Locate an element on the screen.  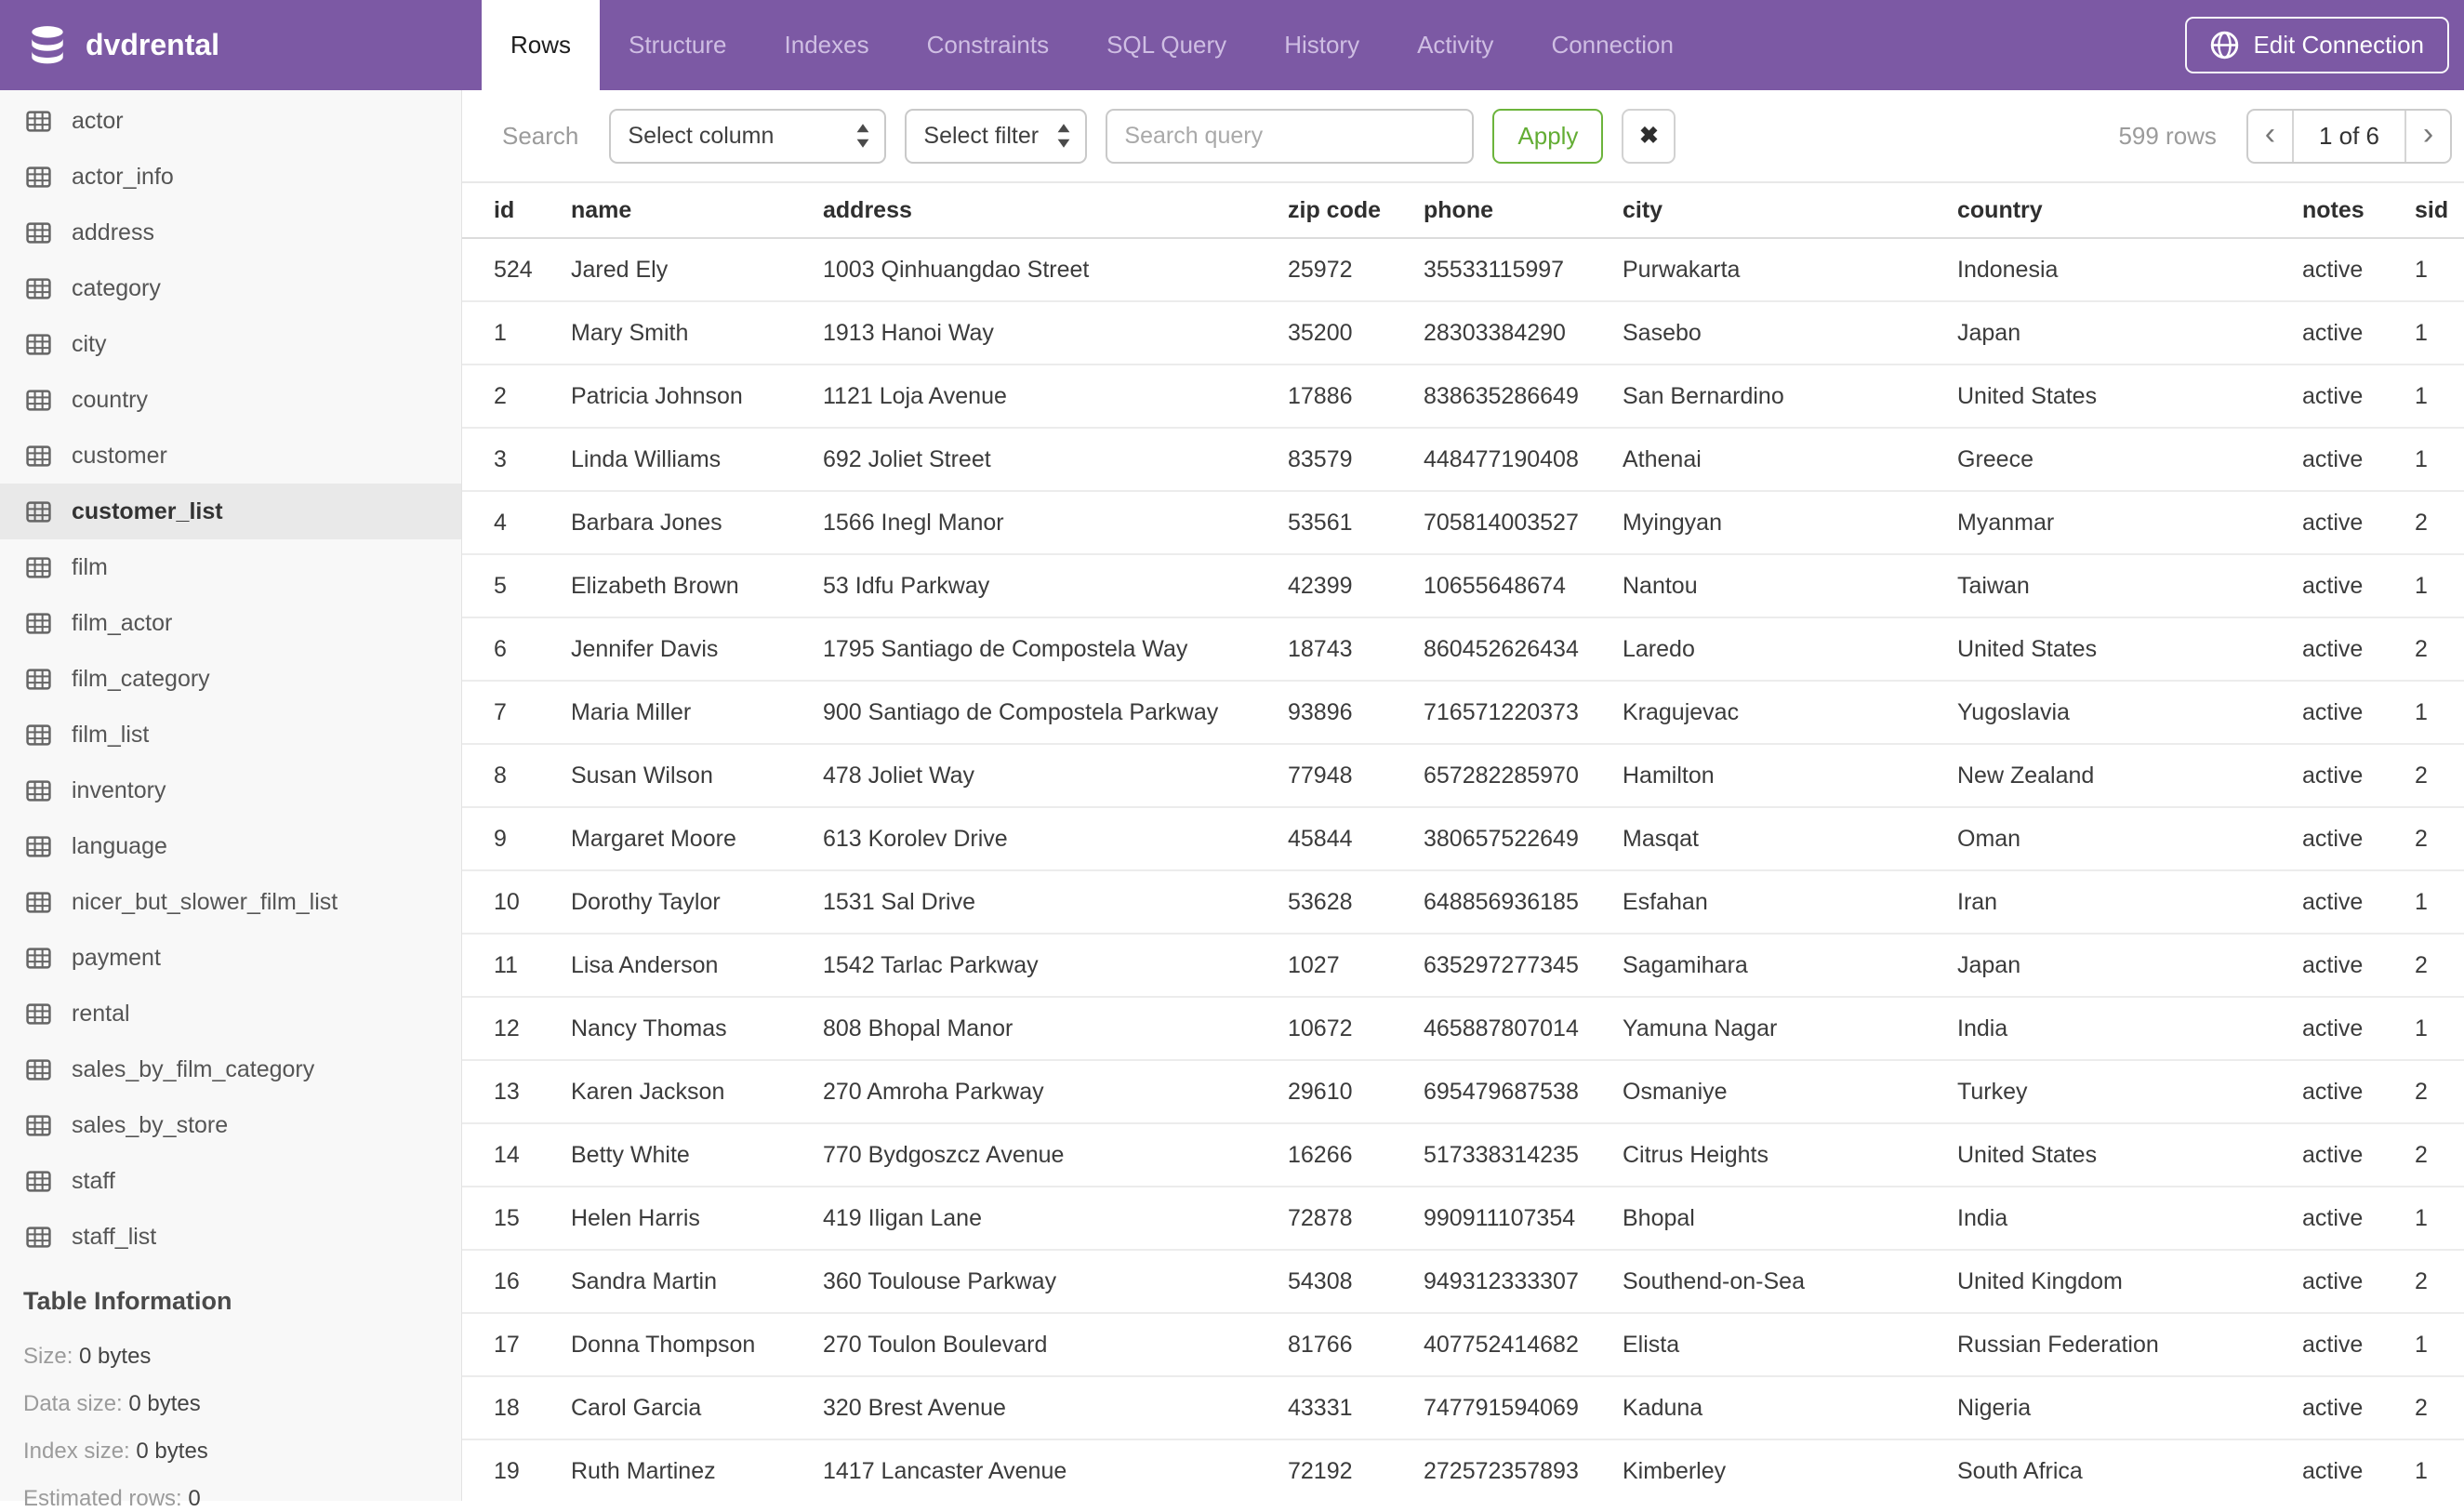
cell-address: 1531 Sal Drive is located at coordinates (1055, 902).